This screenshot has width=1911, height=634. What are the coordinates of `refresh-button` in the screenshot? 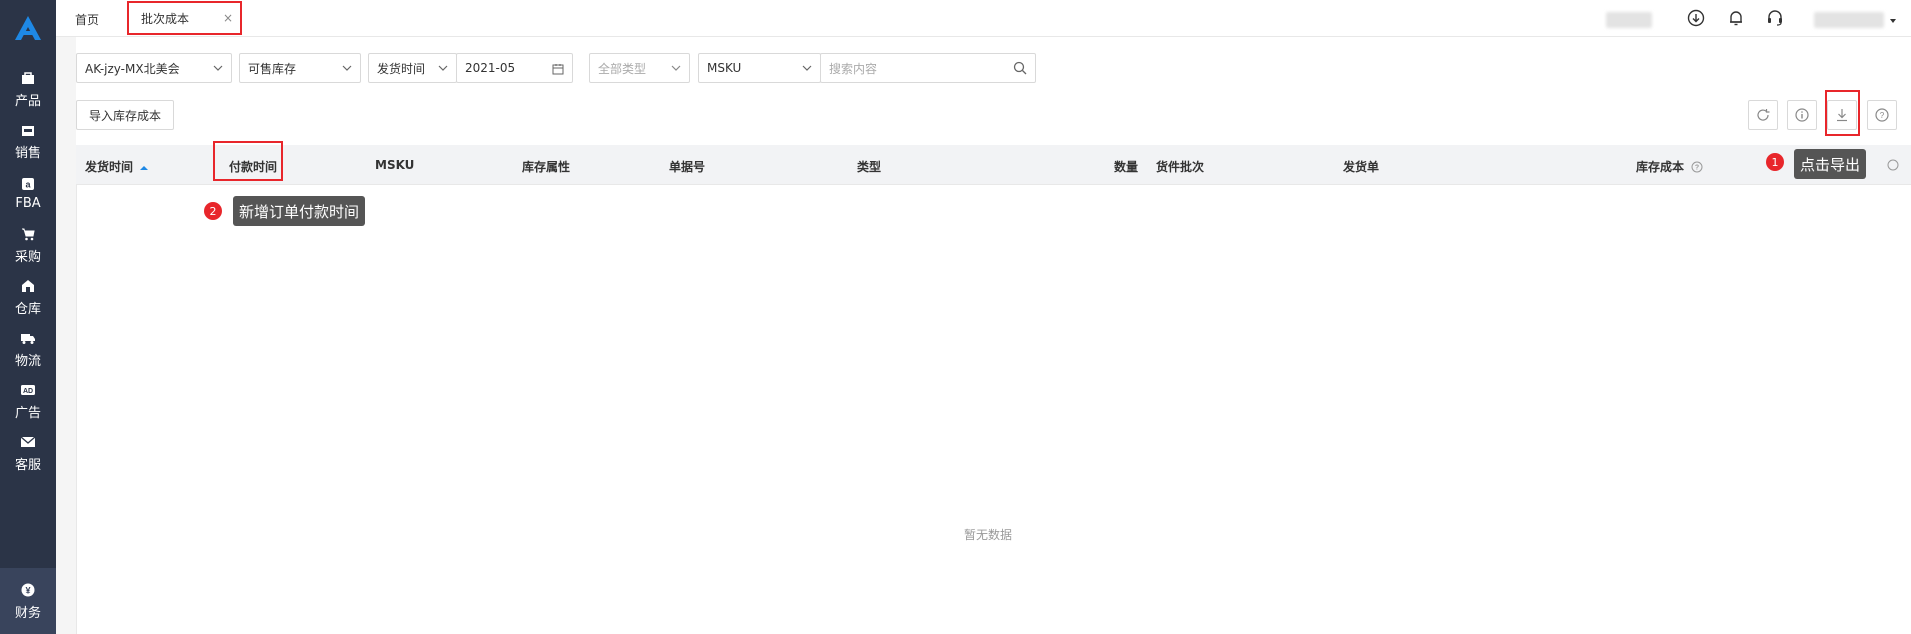 It's located at (1763, 115).